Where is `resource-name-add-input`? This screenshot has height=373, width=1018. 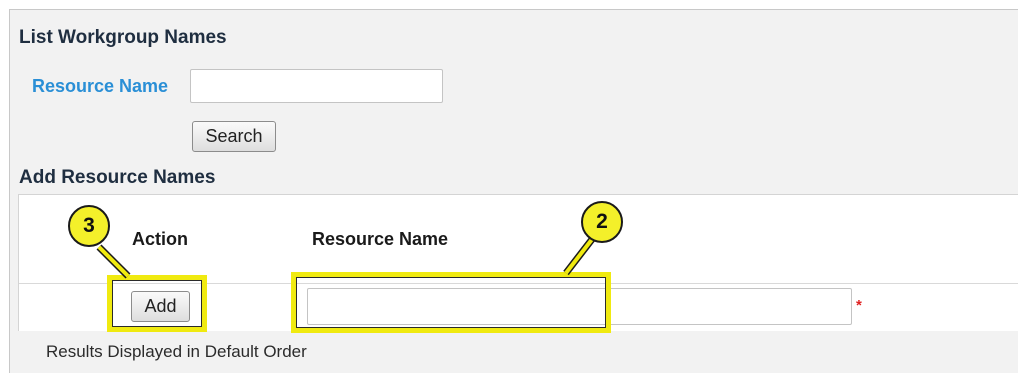
resource-name-add-input is located at coordinates (579, 306).